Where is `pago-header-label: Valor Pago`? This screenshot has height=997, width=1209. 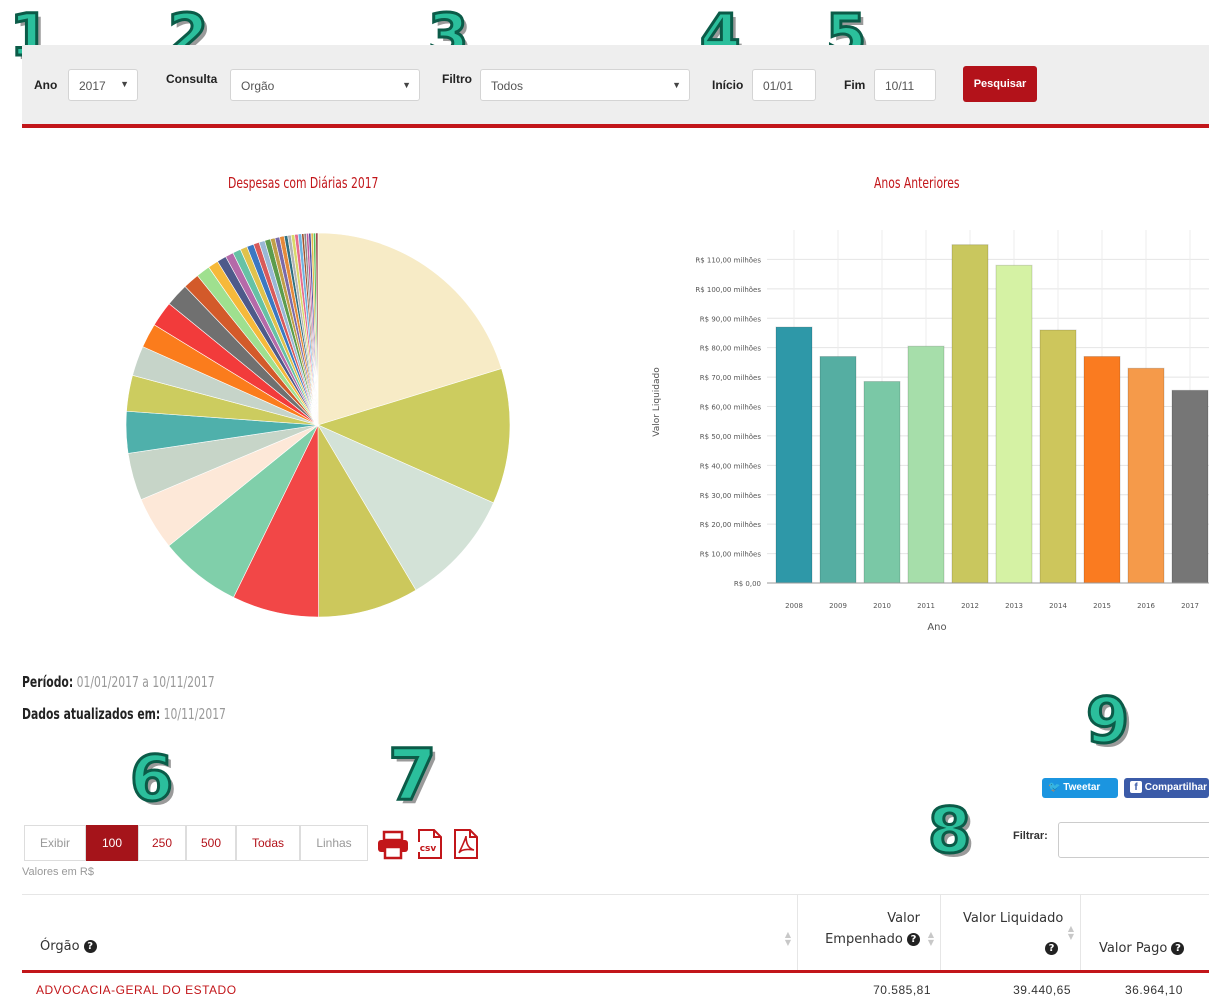 pago-header-label: Valor Pago is located at coordinates (1133, 948).